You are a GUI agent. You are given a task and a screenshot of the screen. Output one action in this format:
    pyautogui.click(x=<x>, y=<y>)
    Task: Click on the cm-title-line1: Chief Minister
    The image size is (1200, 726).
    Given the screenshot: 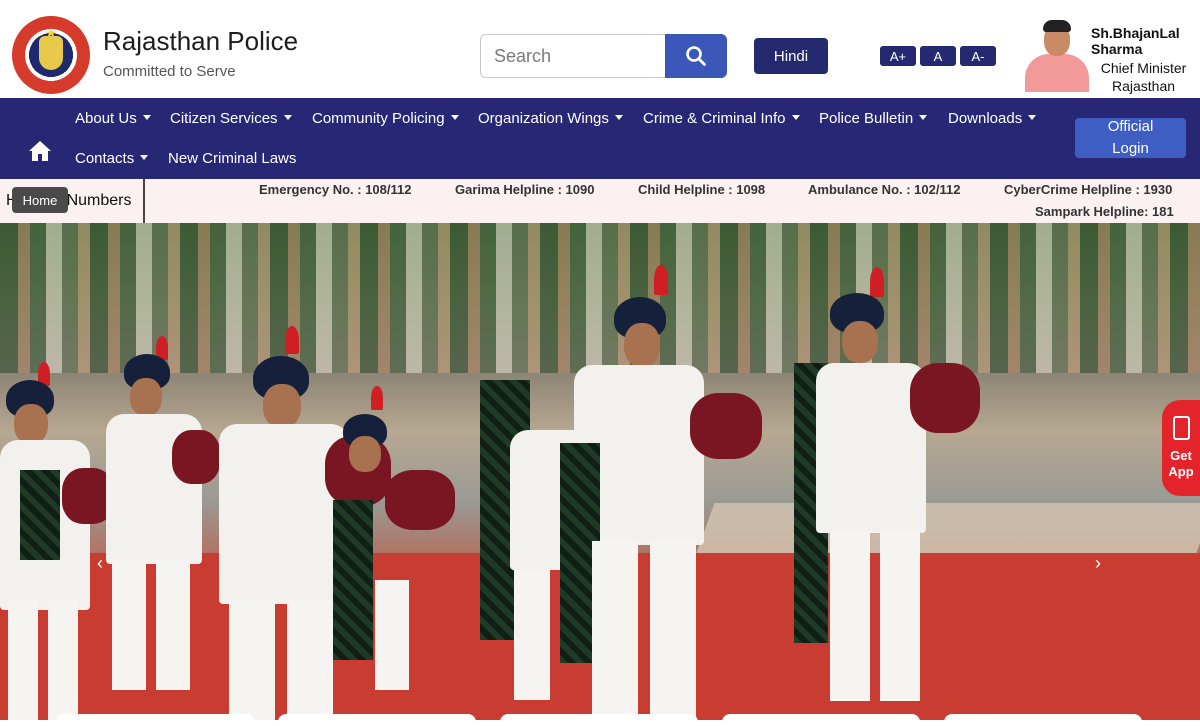 What is the action you would take?
    pyautogui.click(x=1143, y=68)
    